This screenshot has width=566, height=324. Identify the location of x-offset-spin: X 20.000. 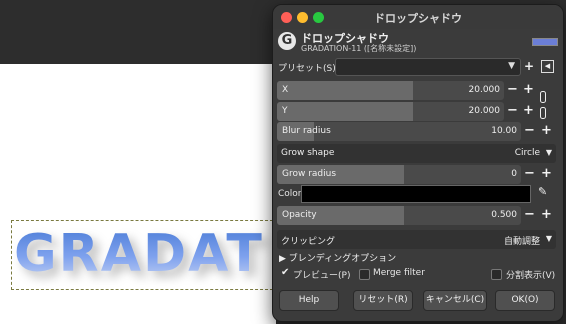
(390, 90).